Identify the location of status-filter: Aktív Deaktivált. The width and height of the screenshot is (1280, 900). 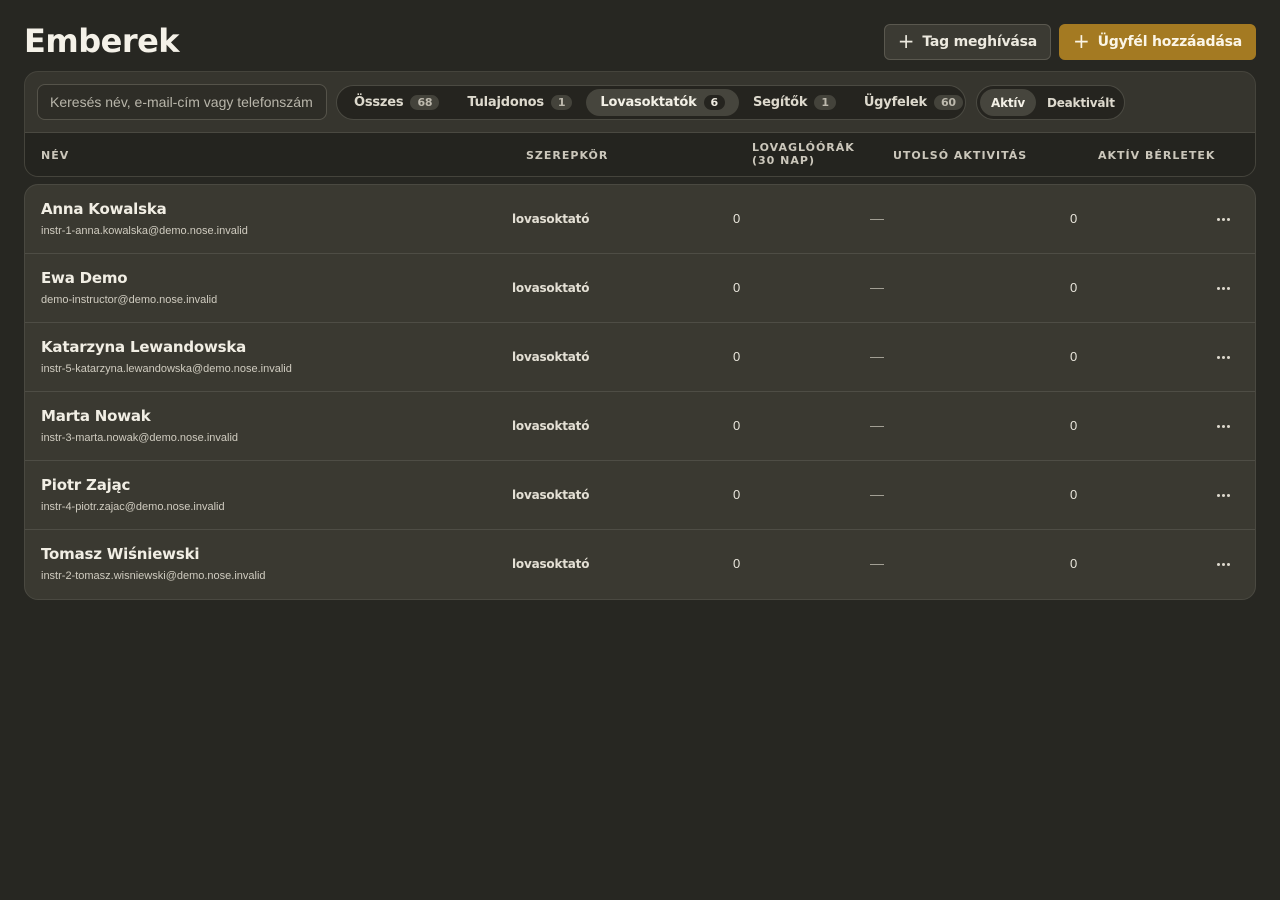
(1050, 102).